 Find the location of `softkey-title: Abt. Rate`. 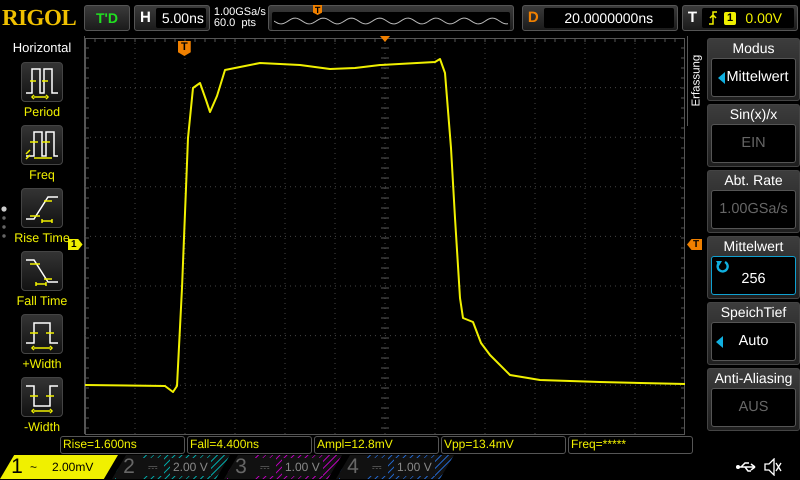

softkey-title: Abt. Rate is located at coordinates (753, 180).